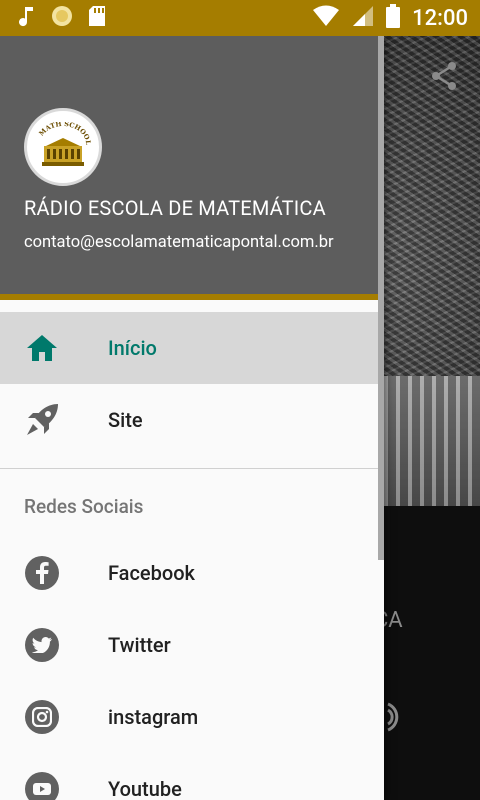 The image size is (480, 800). What do you see at coordinates (381, 298) in the screenshot?
I see `drawer-scrollbar` at bounding box center [381, 298].